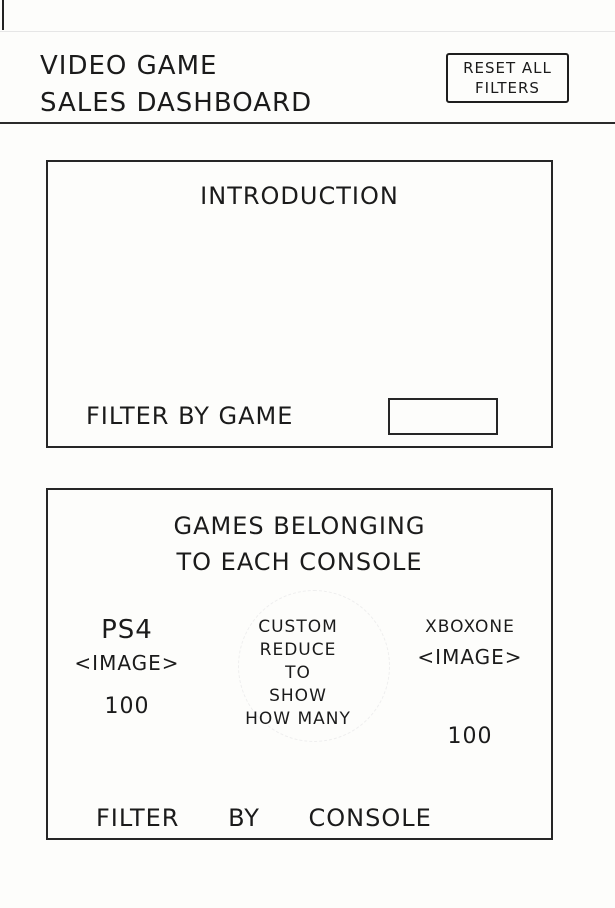 The image size is (615, 908). I want to click on xboxone-image-placeholder: <IMAGE>, so click(470, 657).